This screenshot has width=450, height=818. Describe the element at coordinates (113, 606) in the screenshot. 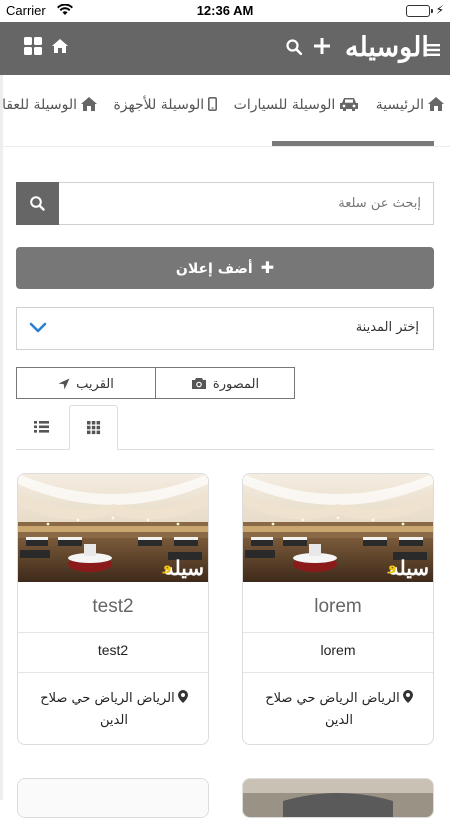

I see `listing-title: test2` at that location.